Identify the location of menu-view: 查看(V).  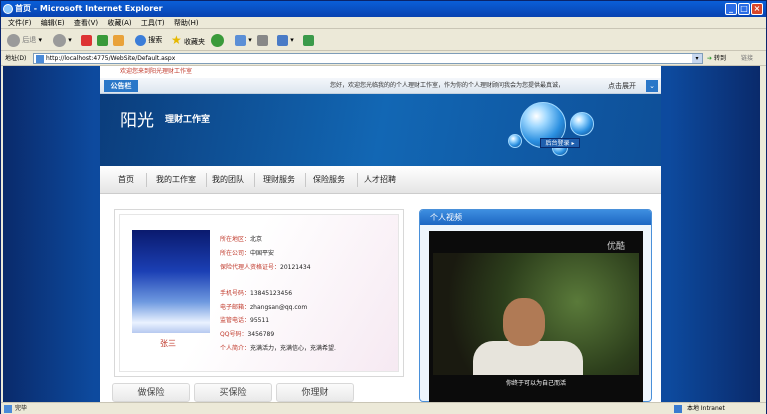
(86, 23).